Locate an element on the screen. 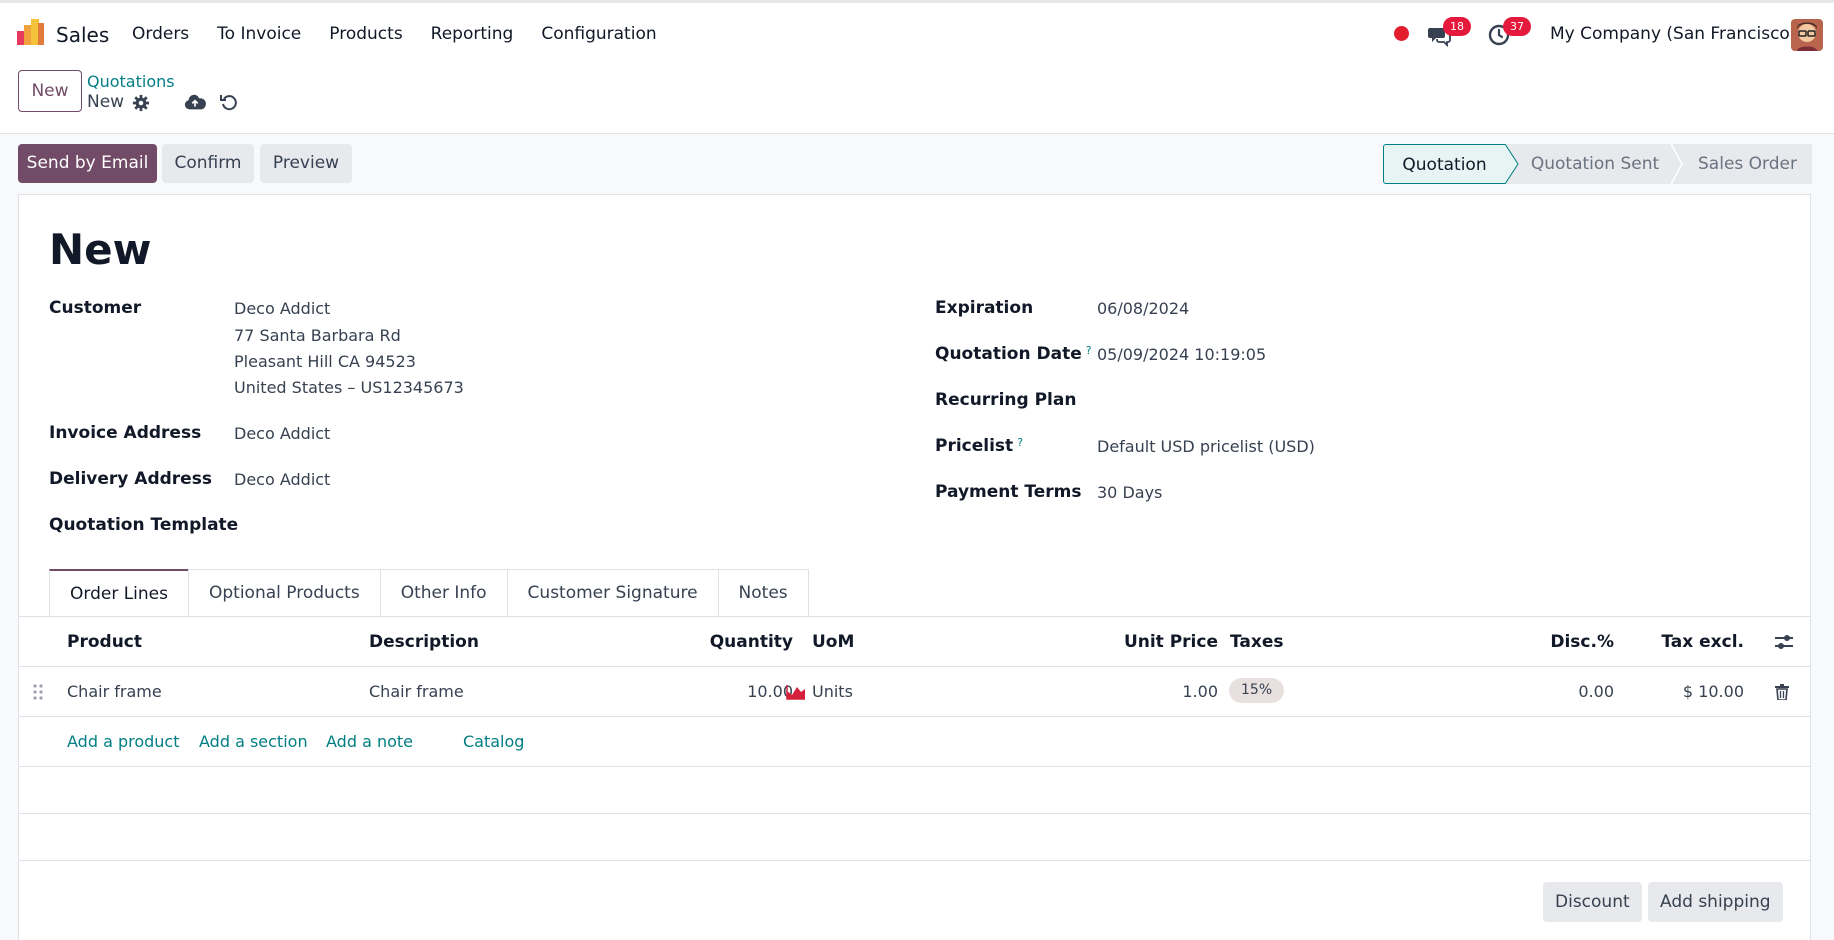  status-bar: Quotation Quotation Sent Sales Order is located at coordinates (1597, 164).